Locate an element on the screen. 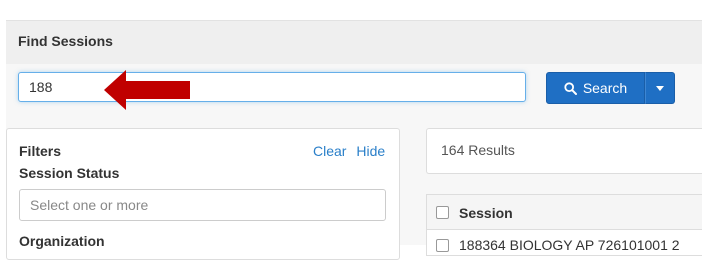 The image size is (702, 260). results-table: Session 188364 BIOLOGY AP 726101001 2 is located at coordinates (564, 225).